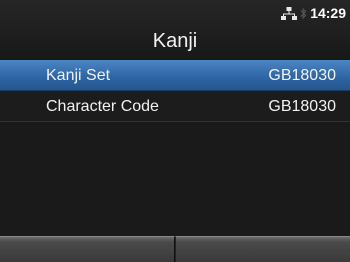 Image resolution: width=350 pixels, height=262 pixels. Describe the element at coordinates (303, 13) in the screenshot. I see `bluetooth-icon` at that location.